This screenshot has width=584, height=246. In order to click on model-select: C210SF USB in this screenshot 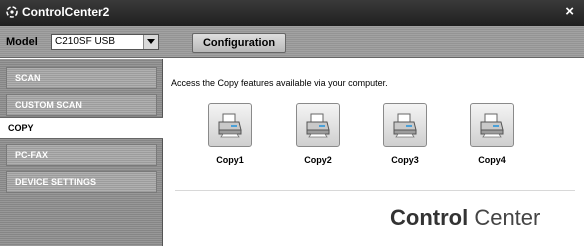, I will do `click(105, 42)`.